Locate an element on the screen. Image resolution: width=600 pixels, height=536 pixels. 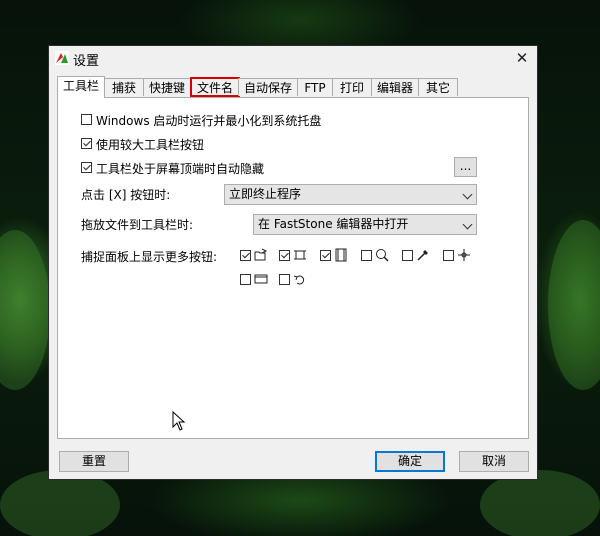
drag-file-value: 在 FastStone 编辑器中打开 is located at coordinates (333, 224).